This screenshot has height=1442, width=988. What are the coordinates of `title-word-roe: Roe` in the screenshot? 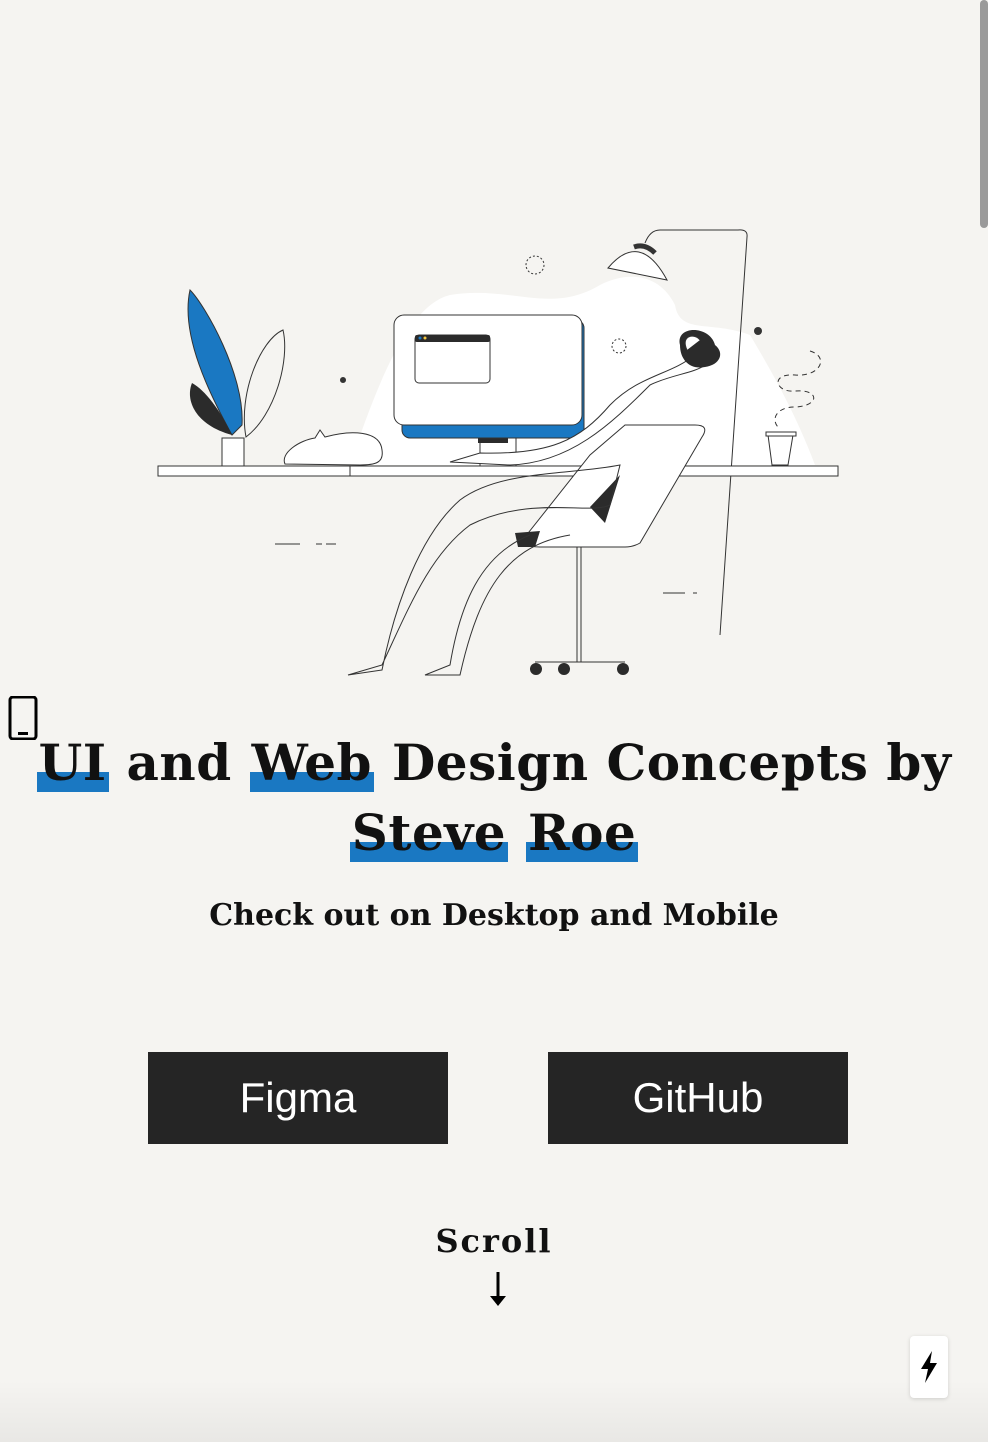 It's located at (582, 832).